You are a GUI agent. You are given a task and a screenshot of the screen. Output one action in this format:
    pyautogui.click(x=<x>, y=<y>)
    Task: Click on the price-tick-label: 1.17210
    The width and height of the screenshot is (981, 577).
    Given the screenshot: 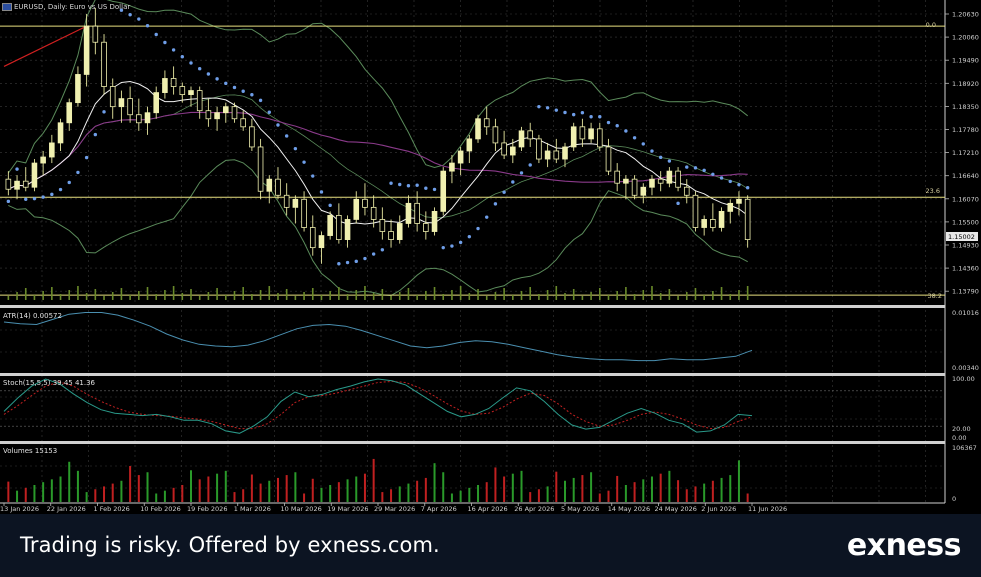 What is the action you would take?
    pyautogui.click(x=965, y=153)
    